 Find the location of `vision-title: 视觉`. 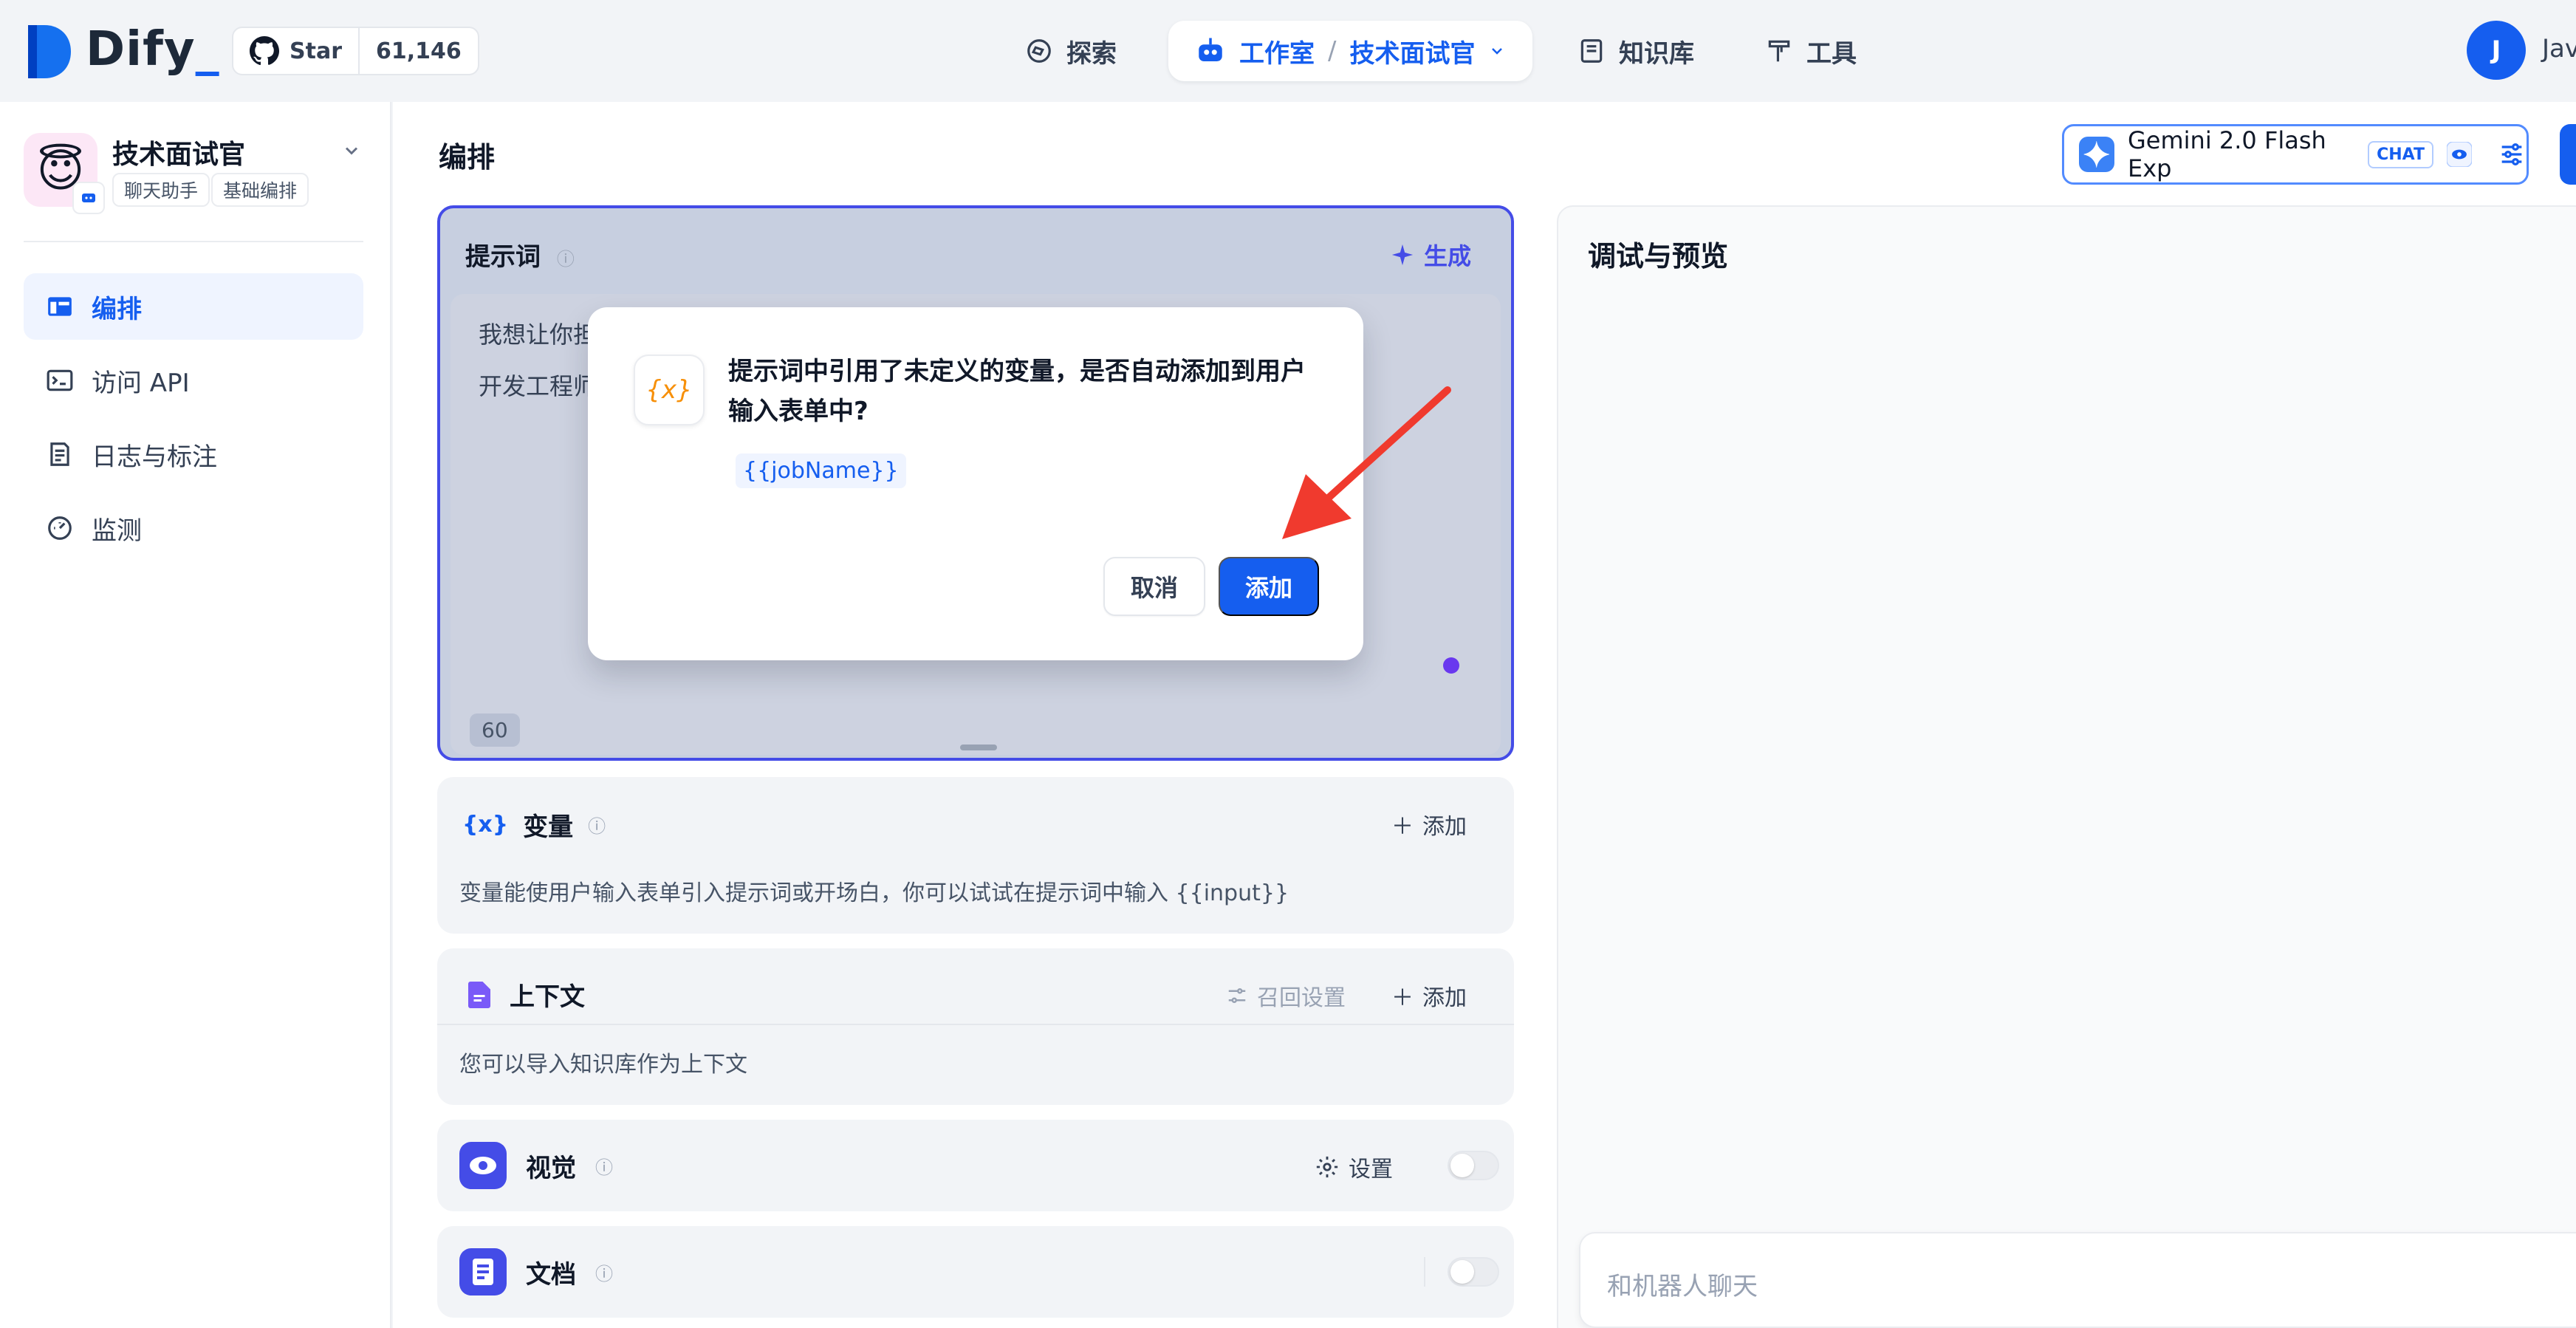

vision-title: 视觉 is located at coordinates (551, 1168).